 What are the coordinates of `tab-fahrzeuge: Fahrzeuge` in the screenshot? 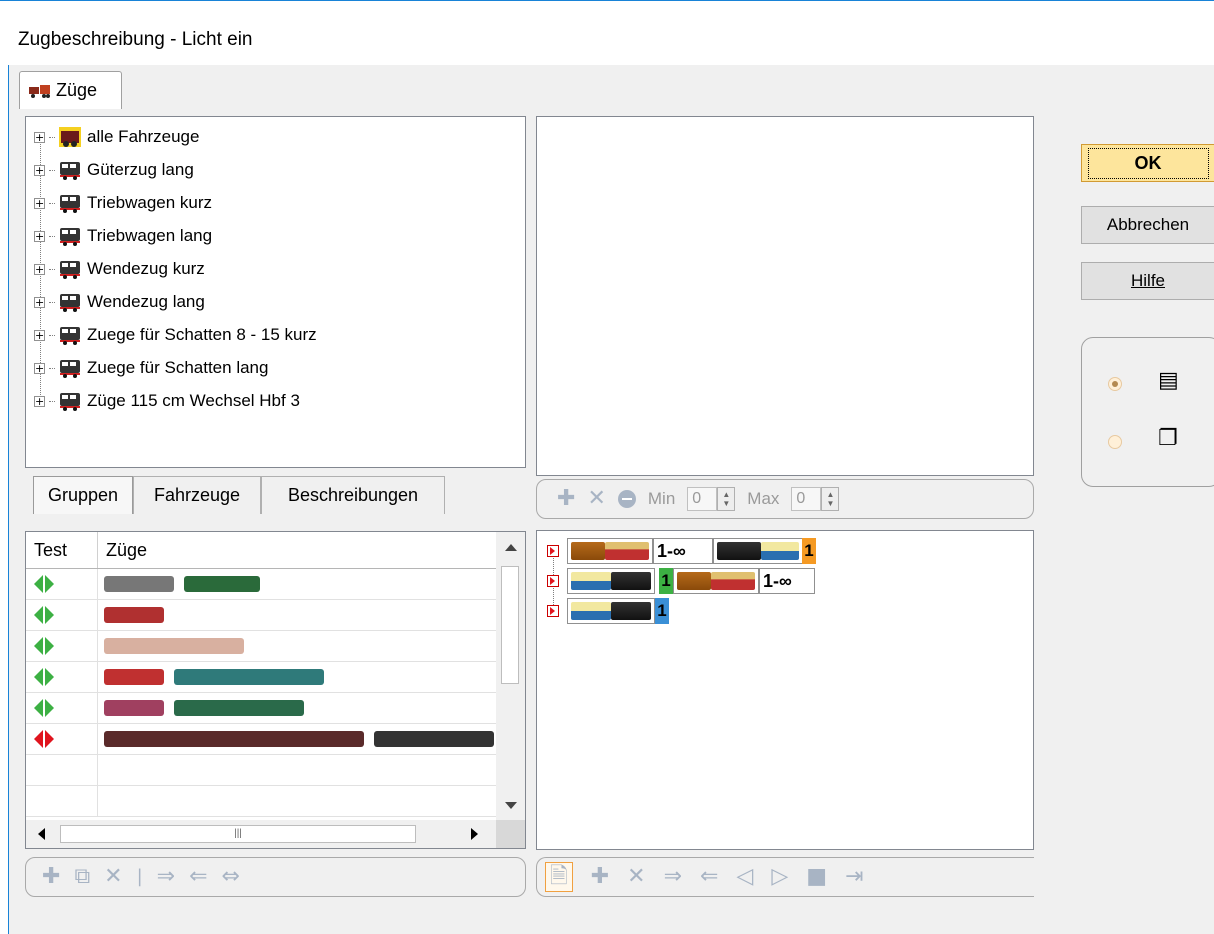 It's located at (197, 495).